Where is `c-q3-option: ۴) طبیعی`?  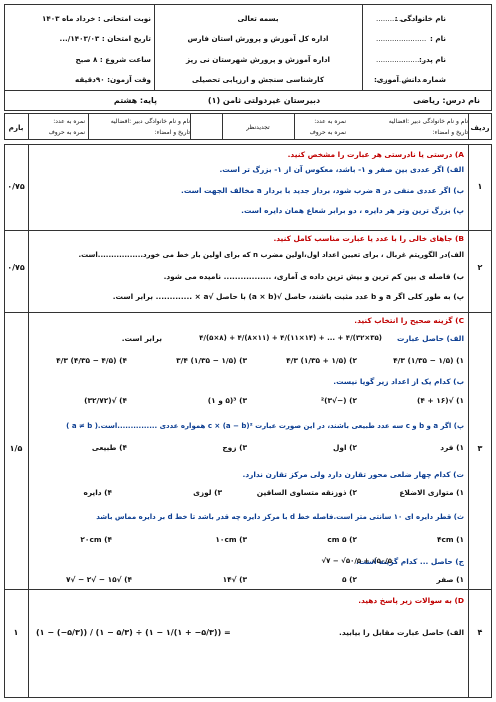 c-q3-option: ۴) طبیعی is located at coordinates (109, 447).